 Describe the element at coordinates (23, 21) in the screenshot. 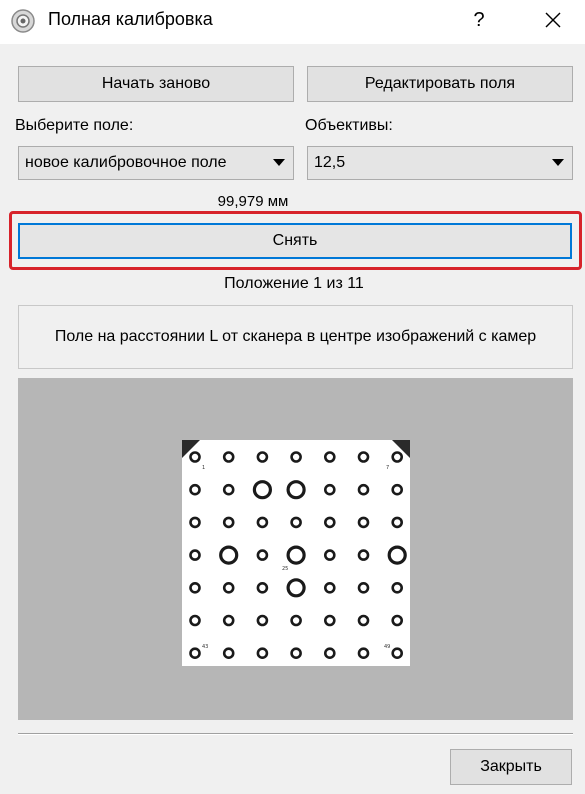

I see `calibration-app-icon` at that location.